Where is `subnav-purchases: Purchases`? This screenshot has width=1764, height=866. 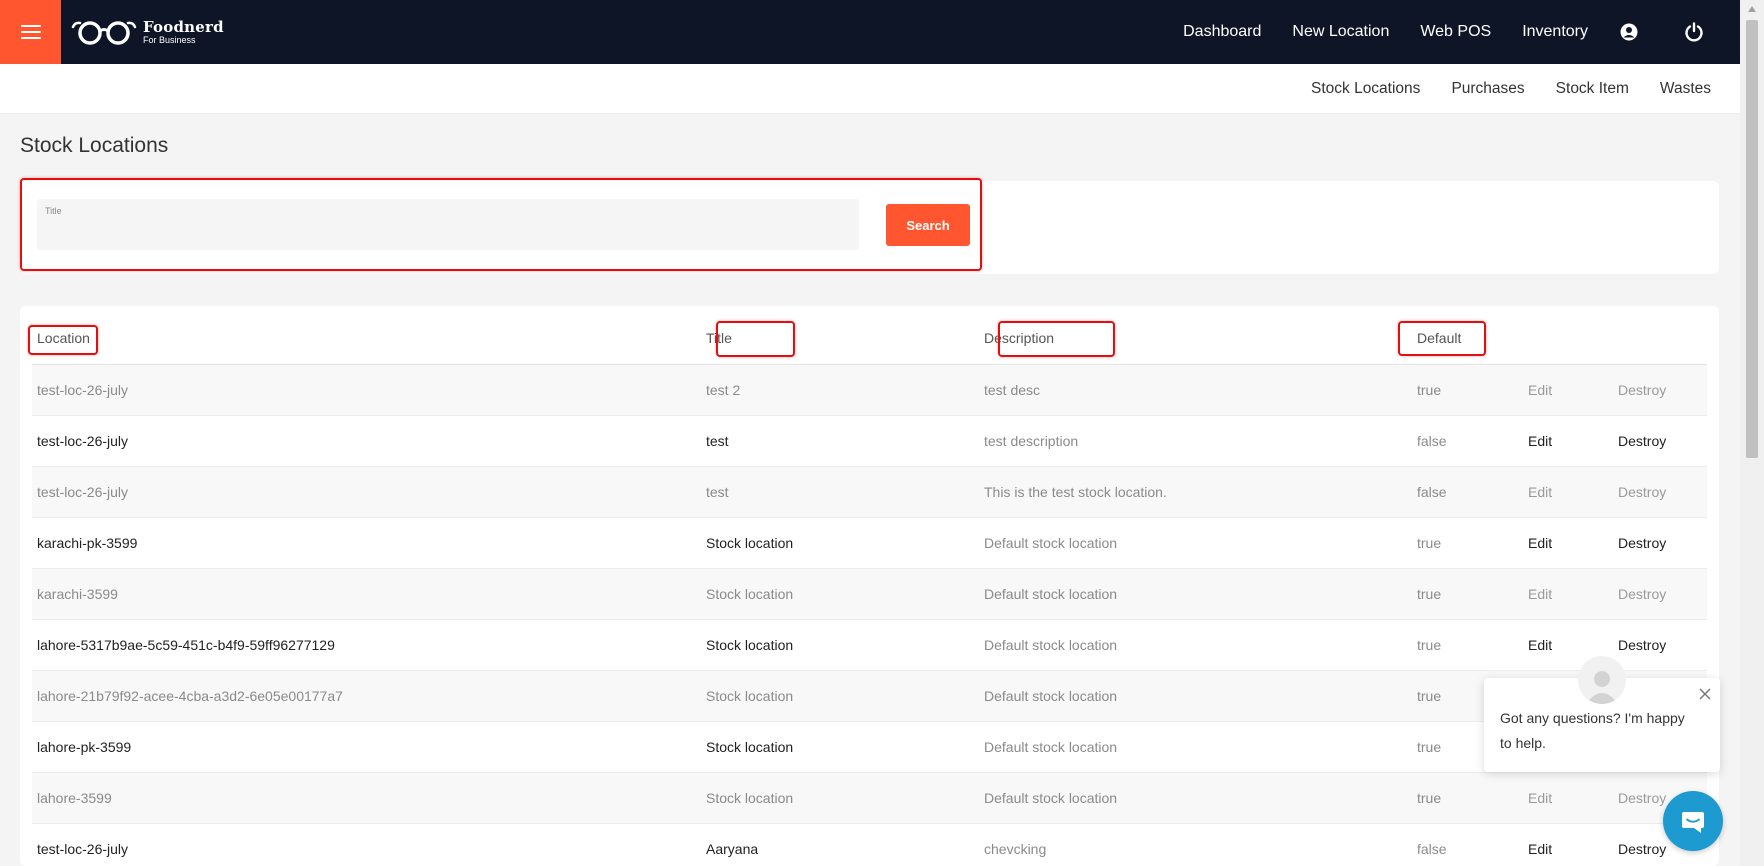 subnav-purchases: Purchases is located at coordinates (1487, 89).